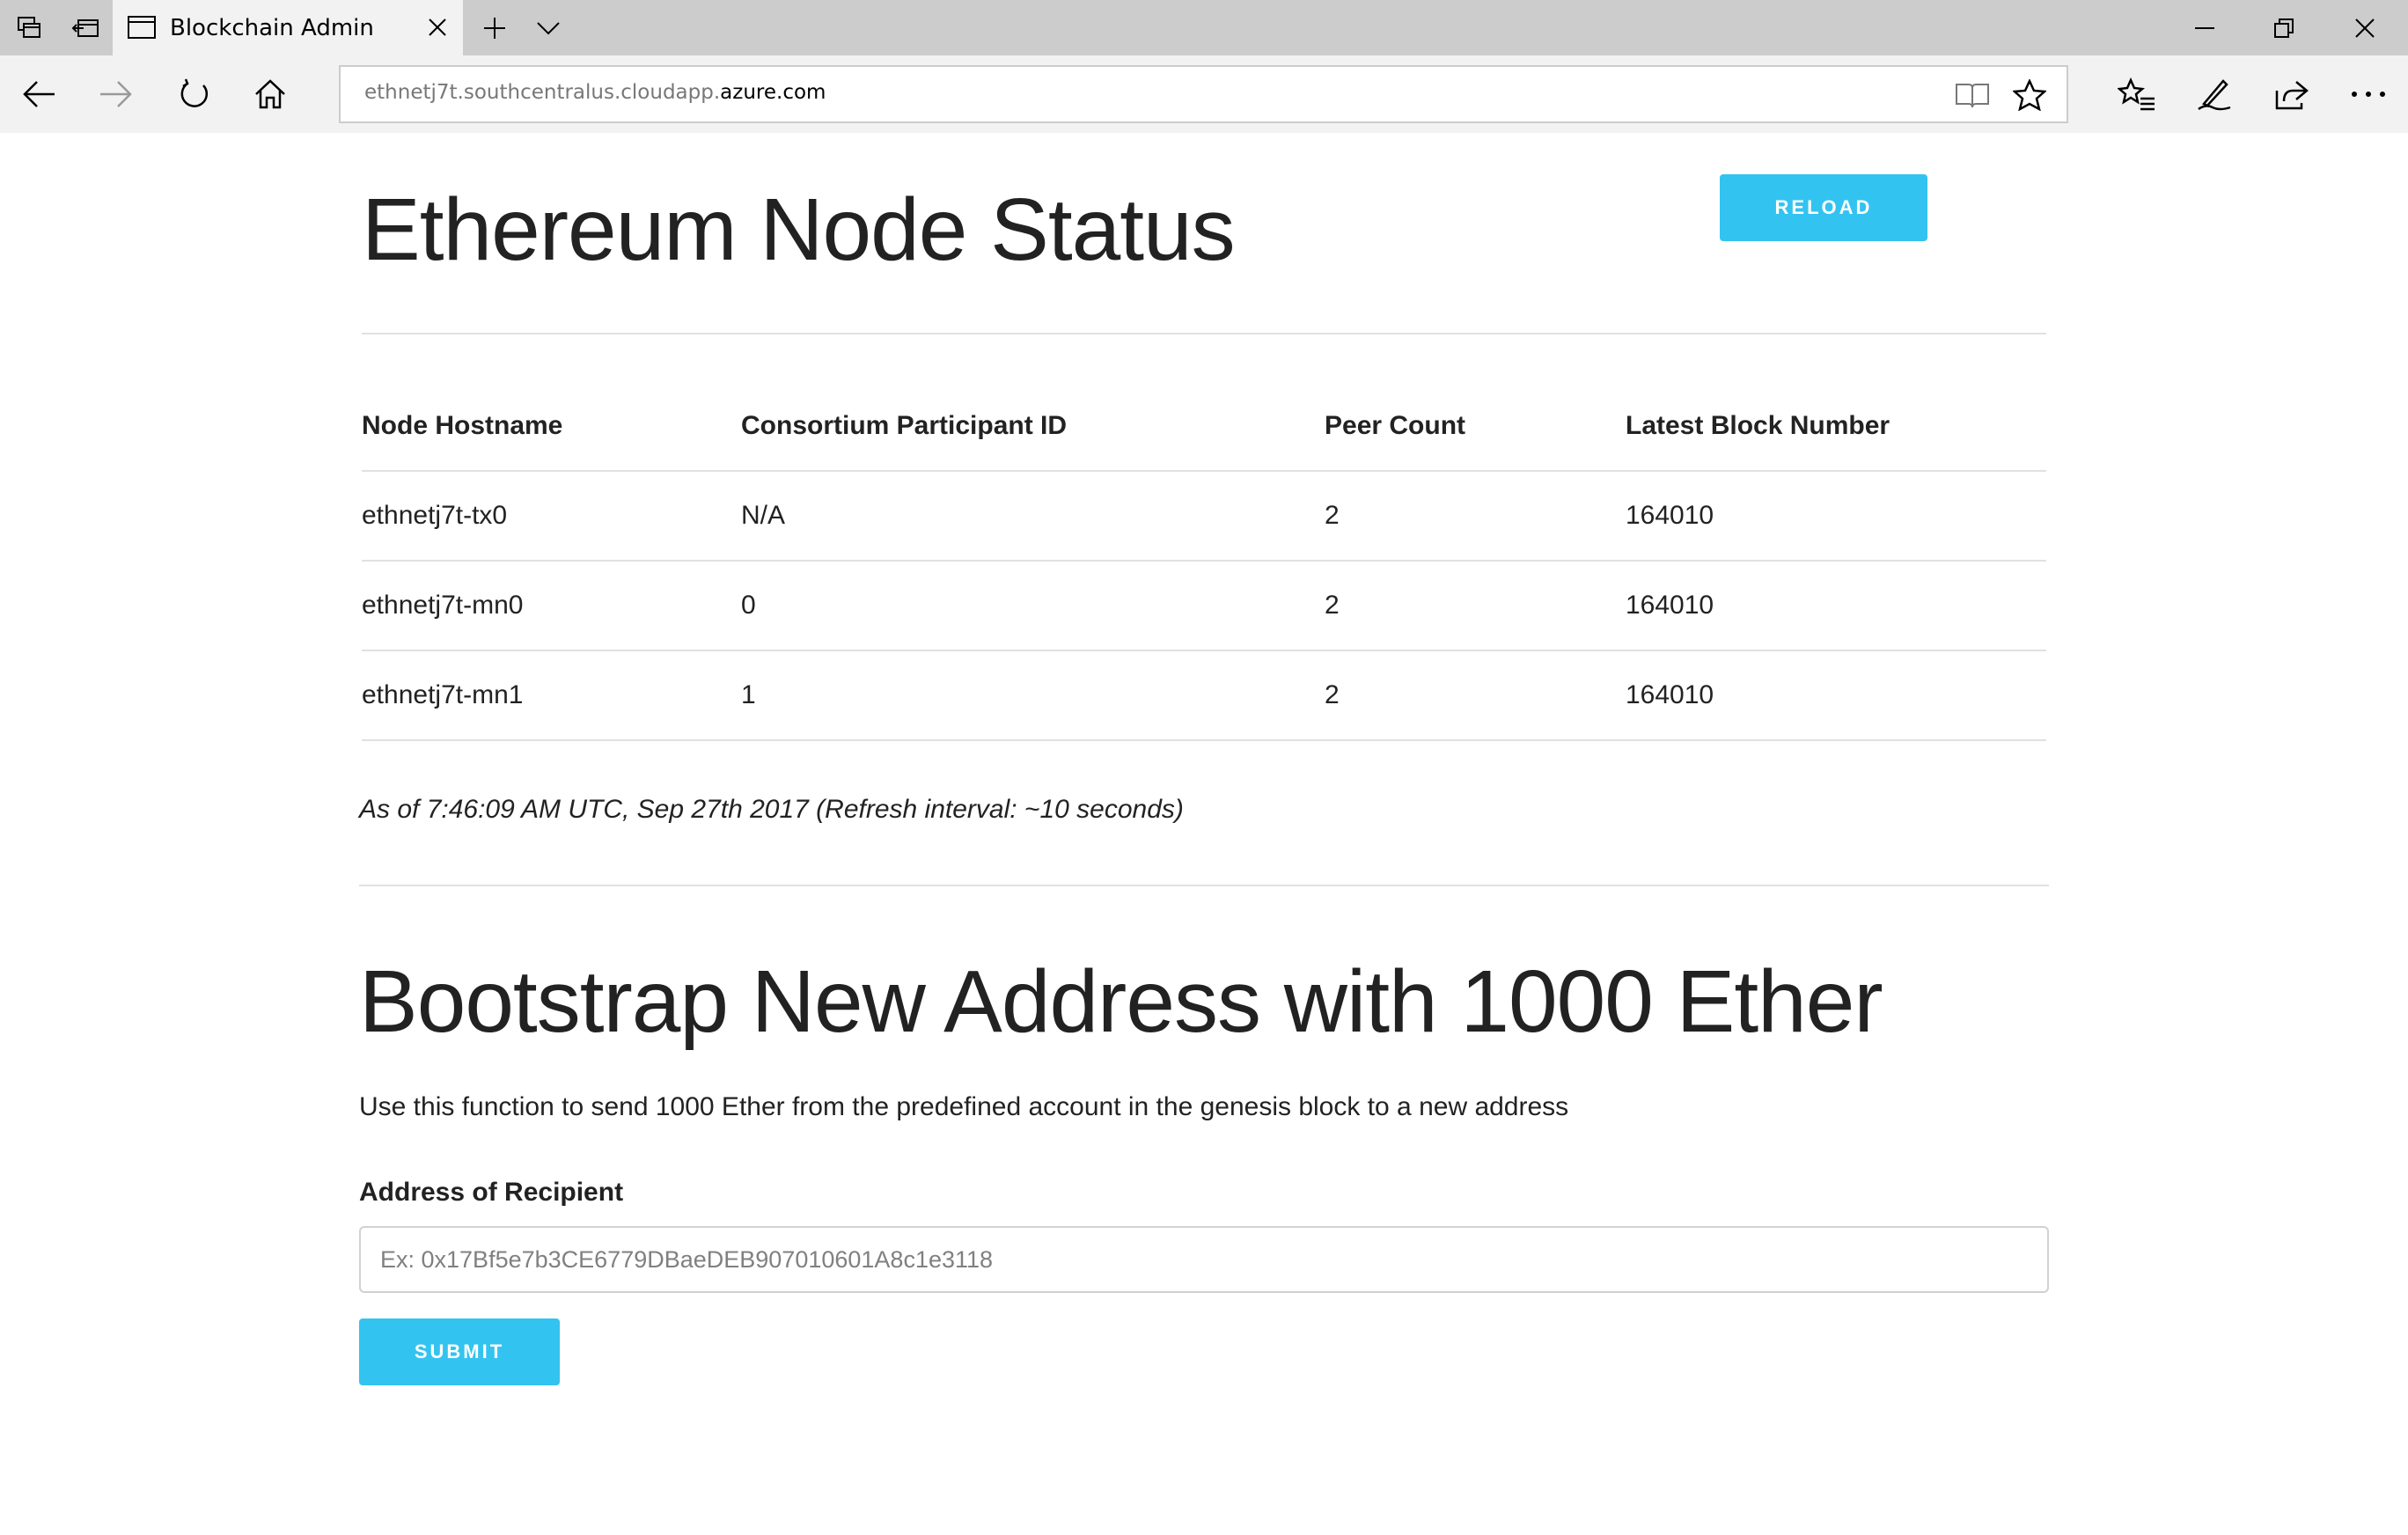 The width and height of the screenshot is (2408, 1535). I want to click on column-header-node-hostname: Node Hostname, so click(551, 426).